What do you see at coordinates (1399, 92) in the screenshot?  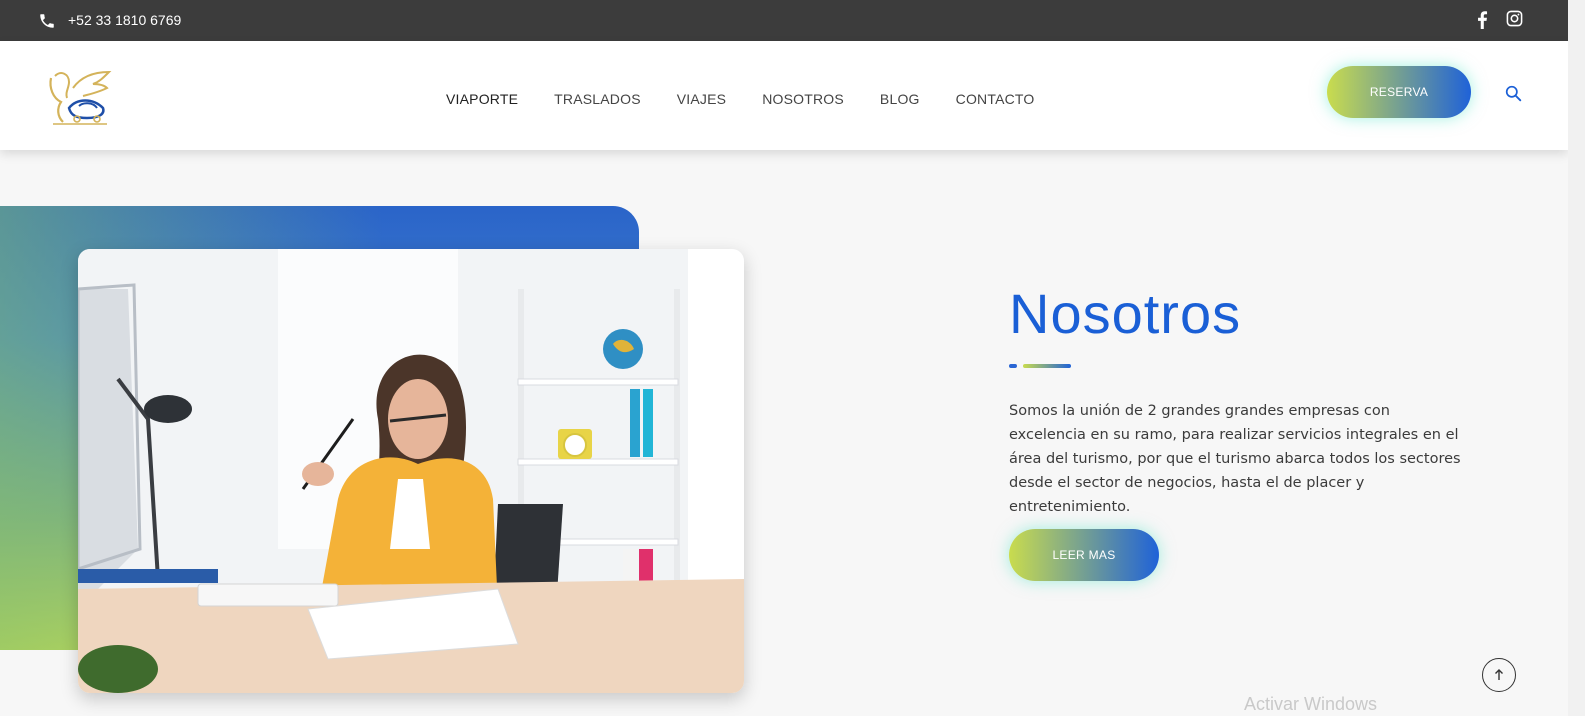 I see `reserva-button: RESERVA` at bounding box center [1399, 92].